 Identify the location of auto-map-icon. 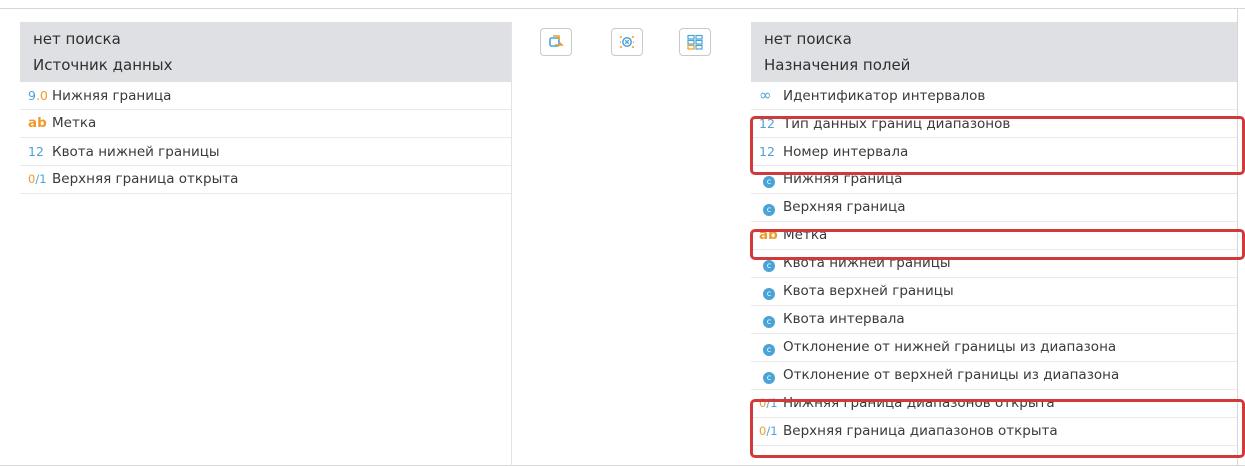
(556, 41).